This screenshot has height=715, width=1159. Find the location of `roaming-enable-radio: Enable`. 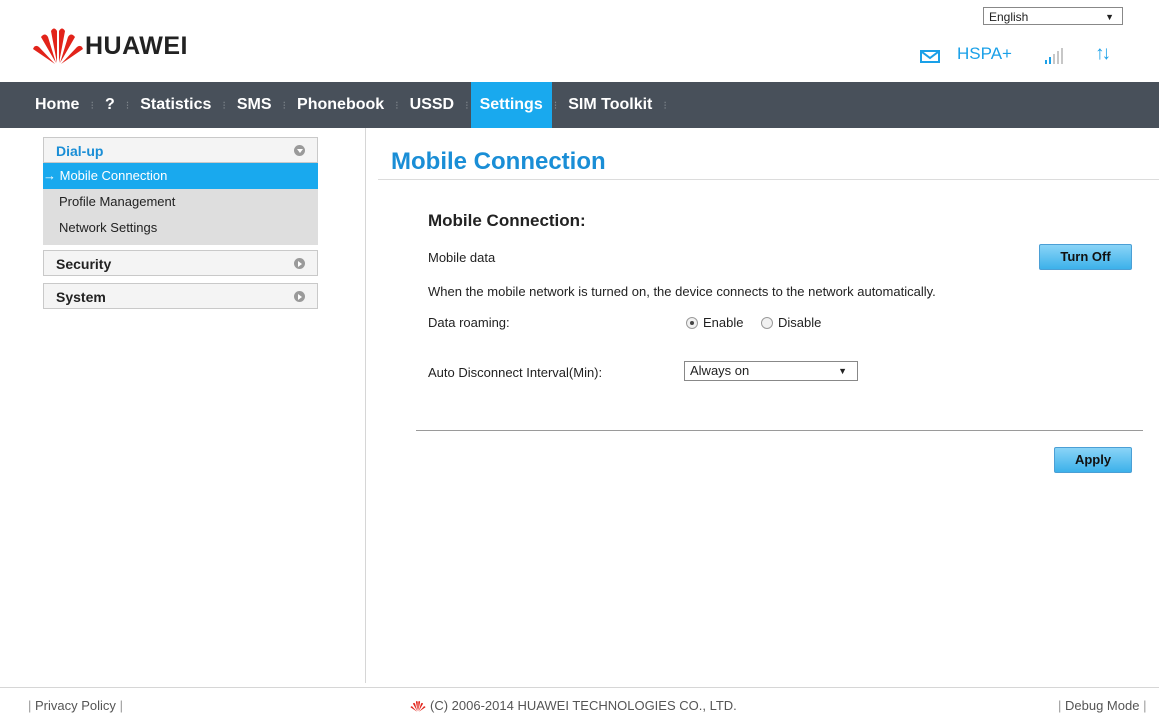

roaming-enable-radio: Enable is located at coordinates (714, 322).